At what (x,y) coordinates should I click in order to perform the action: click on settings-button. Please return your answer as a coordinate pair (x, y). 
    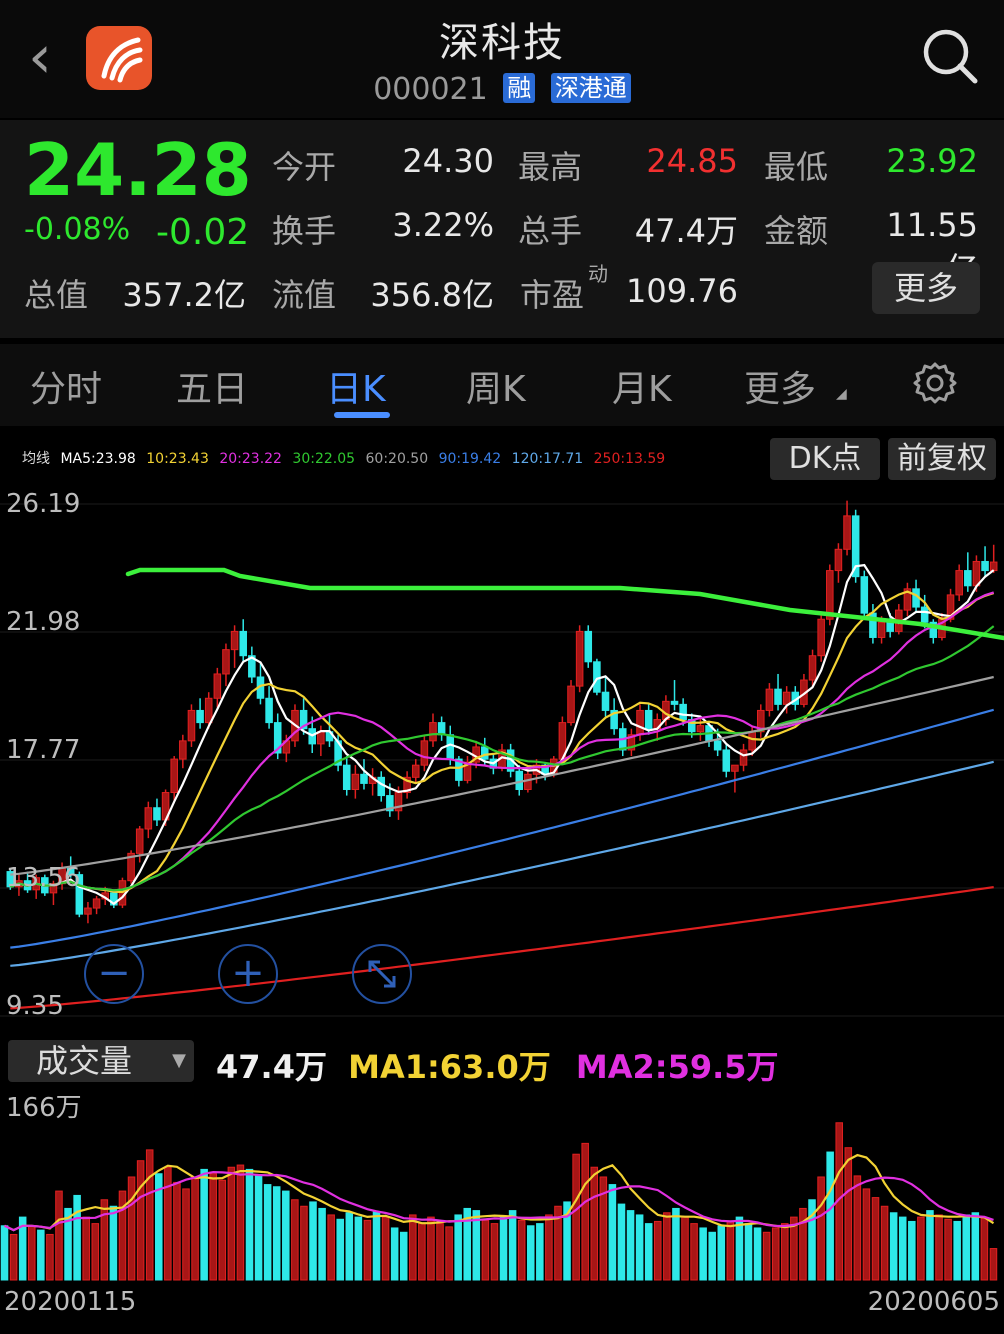
    Looking at the image, I should click on (935, 383).